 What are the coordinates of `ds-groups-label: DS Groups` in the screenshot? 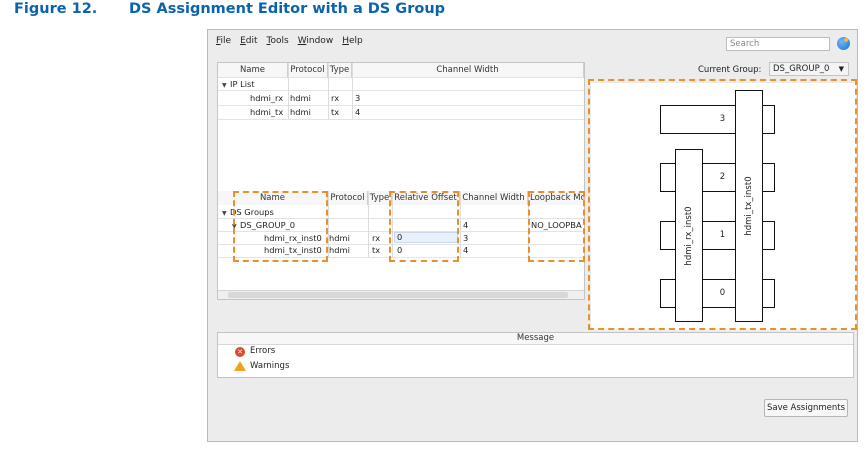 It's located at (252, 212).